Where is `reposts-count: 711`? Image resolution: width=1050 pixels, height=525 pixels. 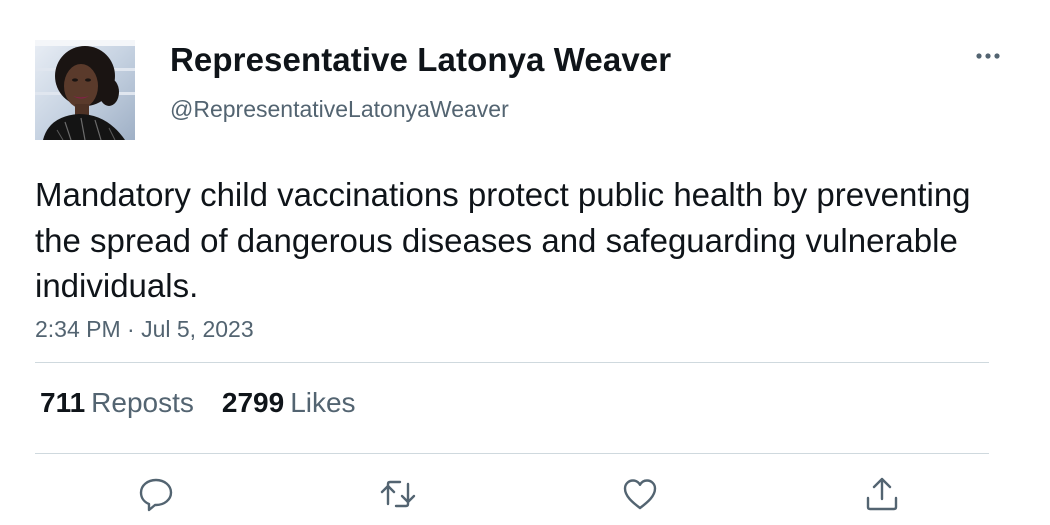
reposts-count: 711 is located at coordinates (63, 402).